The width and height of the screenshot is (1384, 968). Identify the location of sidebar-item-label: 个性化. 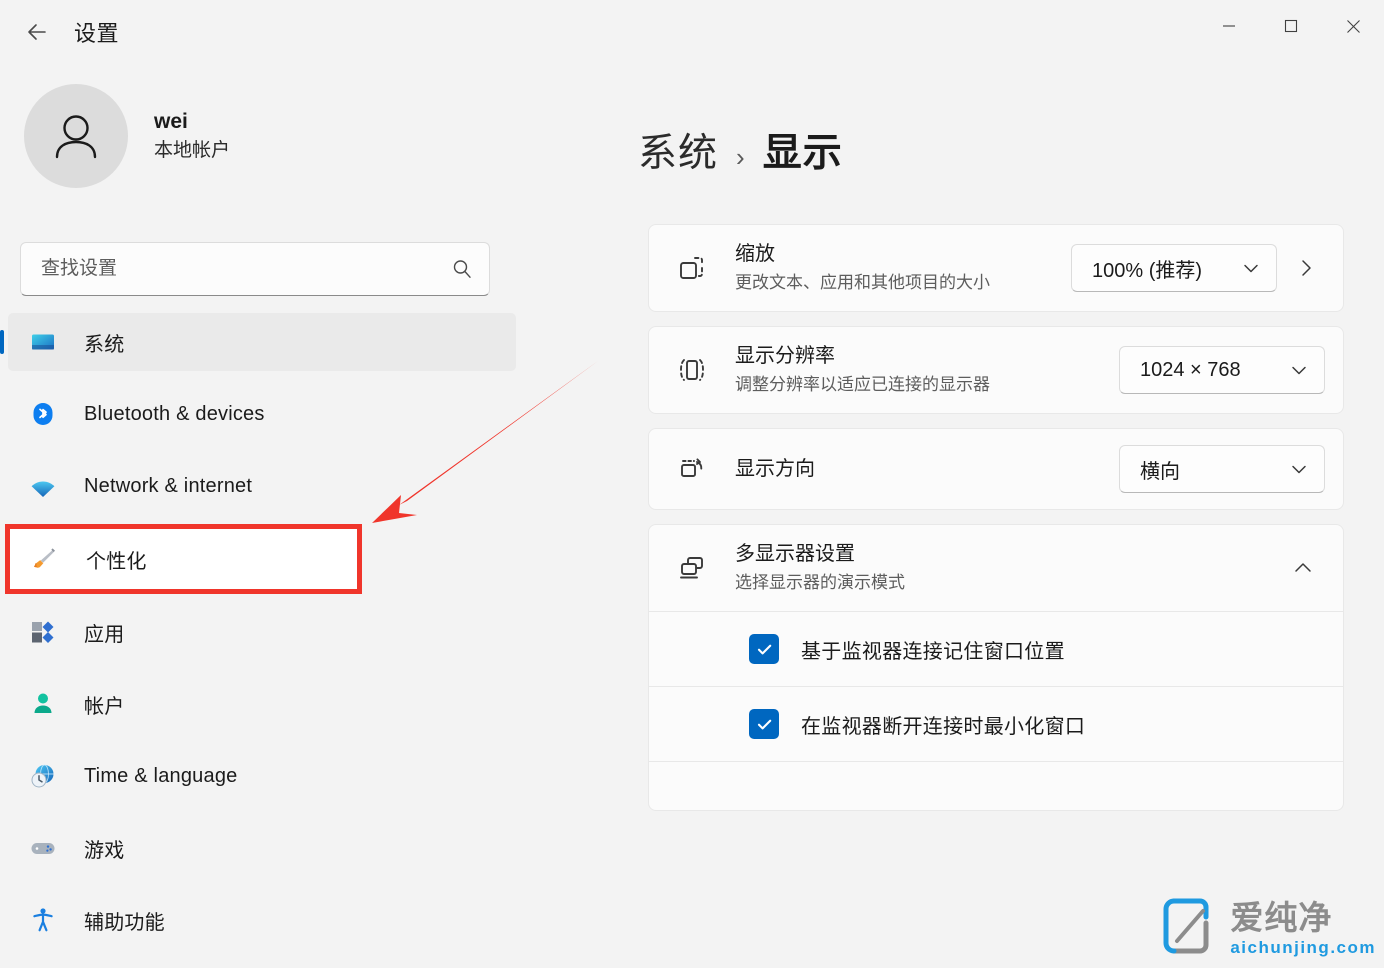
(116, 561).